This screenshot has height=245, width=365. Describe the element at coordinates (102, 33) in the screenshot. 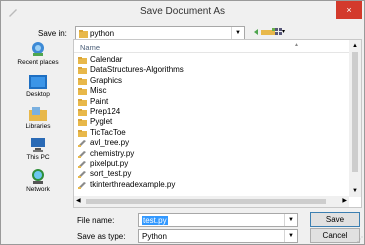

I see `save-in-value: python` at that location.